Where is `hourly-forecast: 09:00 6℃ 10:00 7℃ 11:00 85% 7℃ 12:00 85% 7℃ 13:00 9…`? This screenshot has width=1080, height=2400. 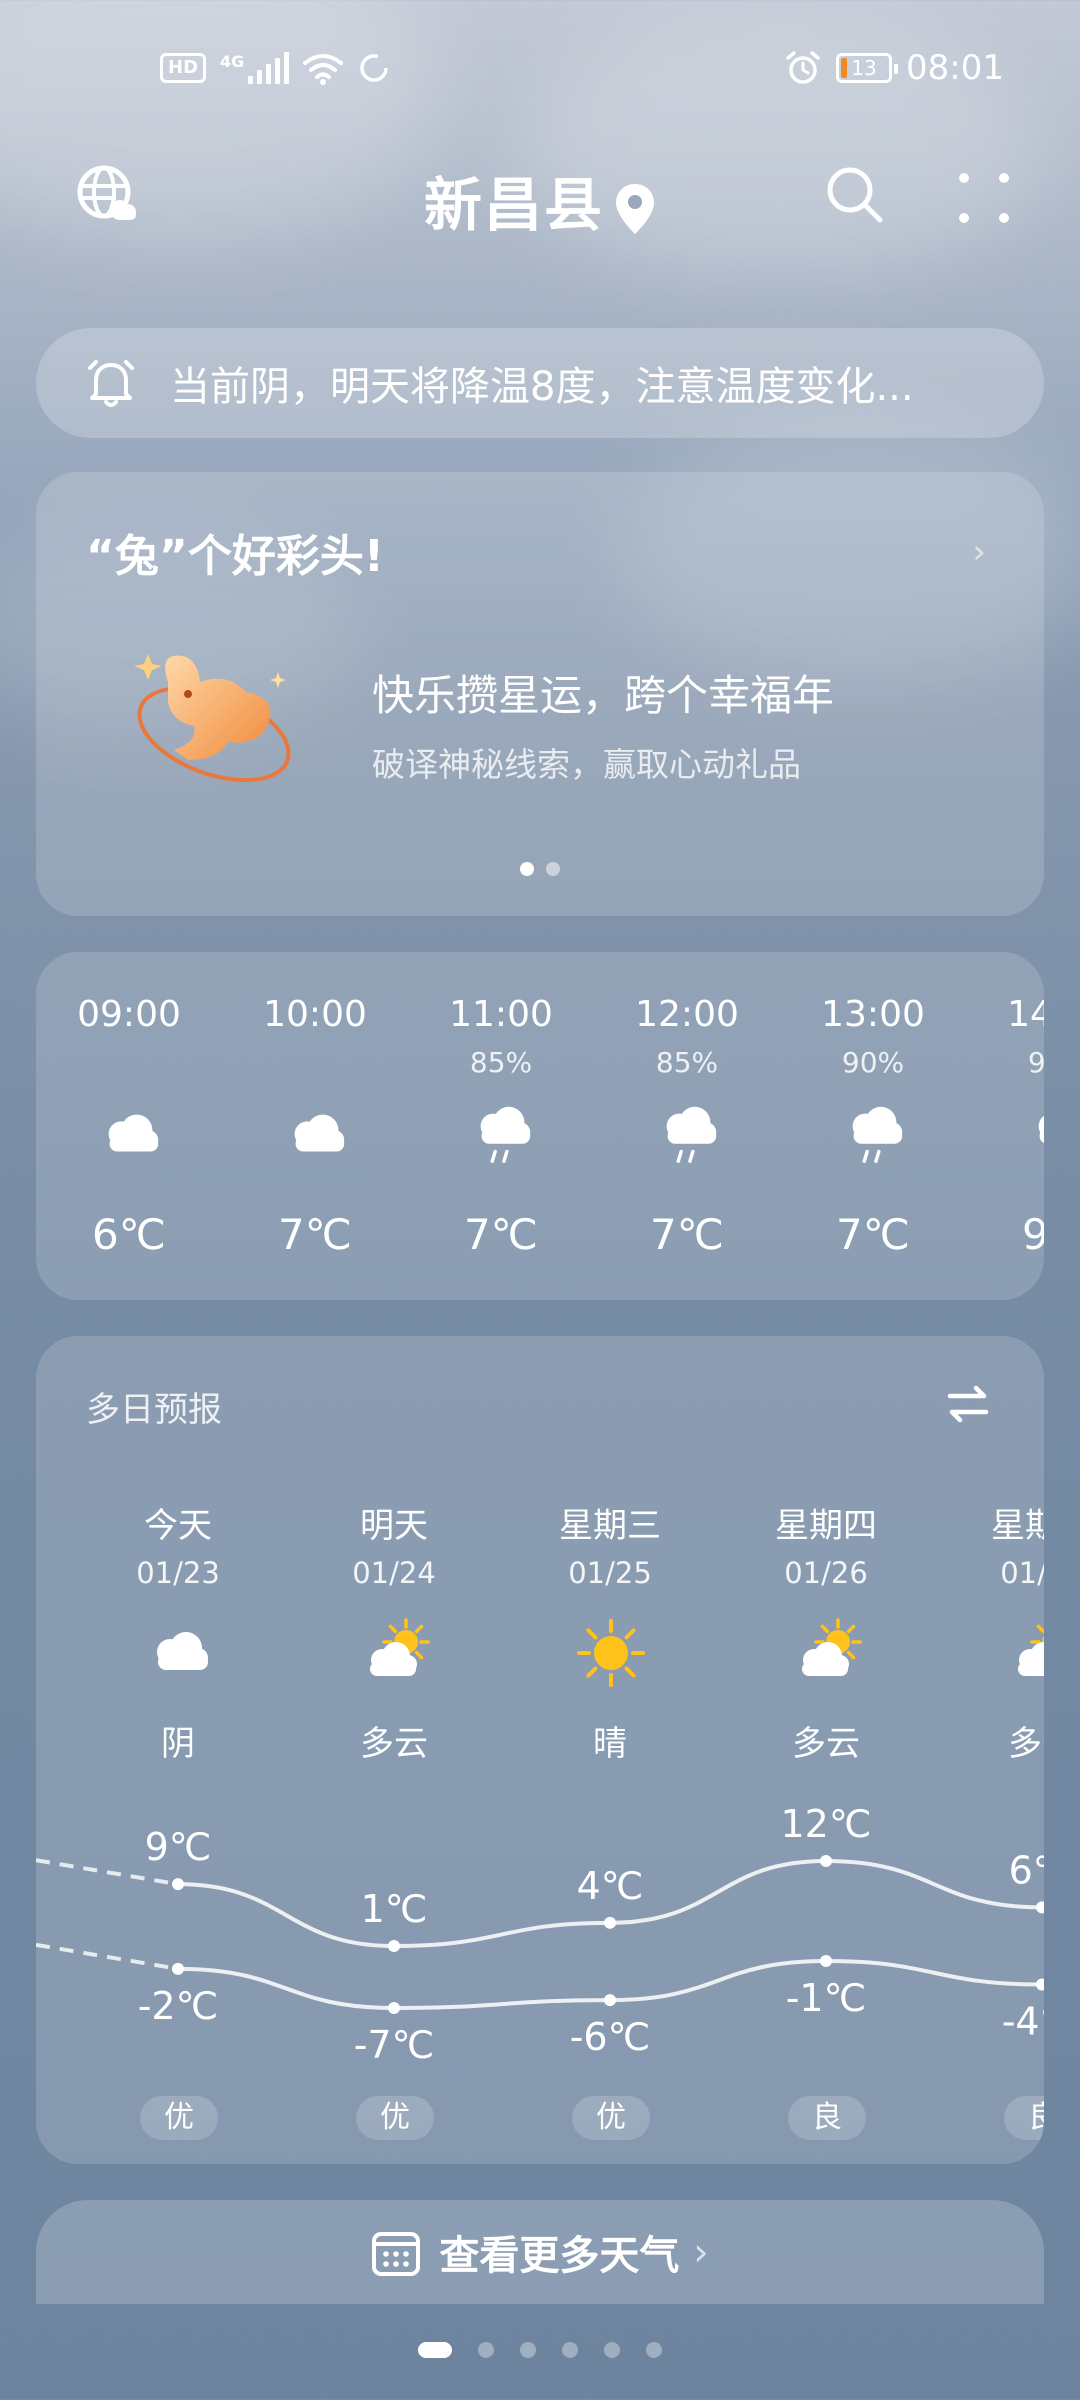 hourly-forecast: 09:00 6℃ 10:00 7℃ 11:00 85% 7℃ 12:00 85% 7℃ 13:00 9… is located at coordinates (540, 1126).